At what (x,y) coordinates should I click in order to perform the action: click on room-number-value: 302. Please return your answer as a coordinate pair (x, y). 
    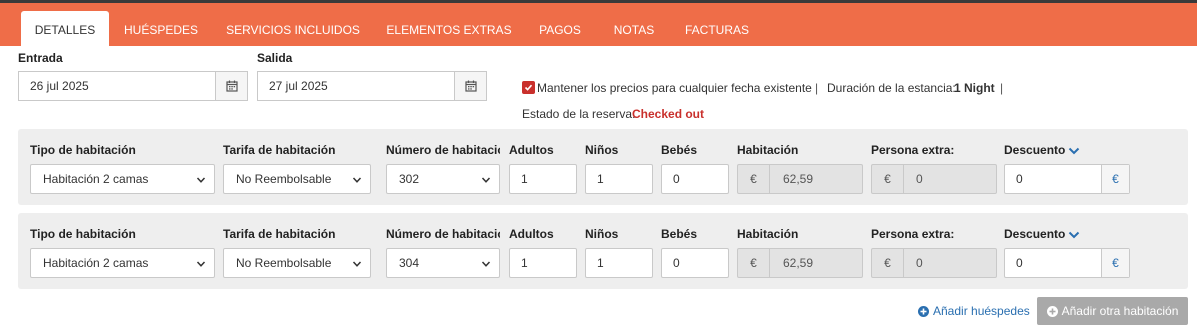
    Looking at the image, I should click on (409, 179).